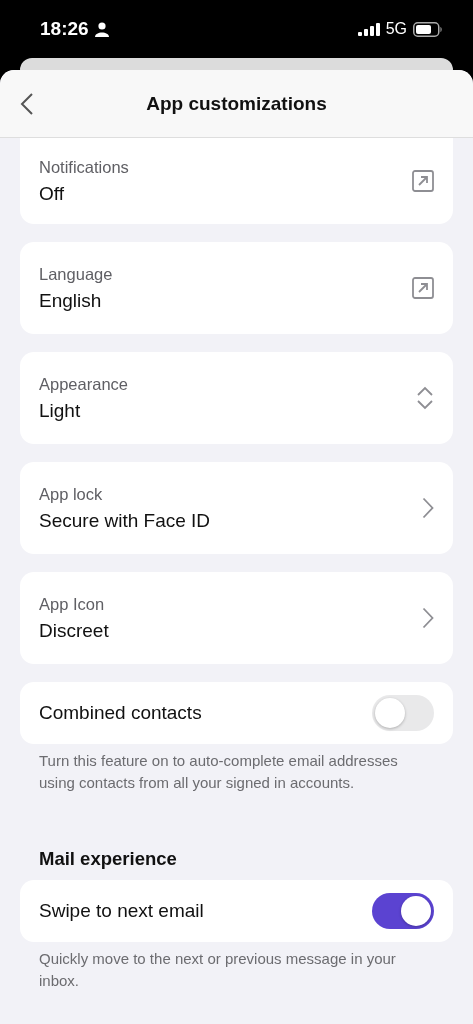 Image resolution: width=473 pixels, height=1024 pixels. What do you see at coordinates (236, 288) in the screenshot?
I see `setting-card: Language English` at bounding box center [236, 288].